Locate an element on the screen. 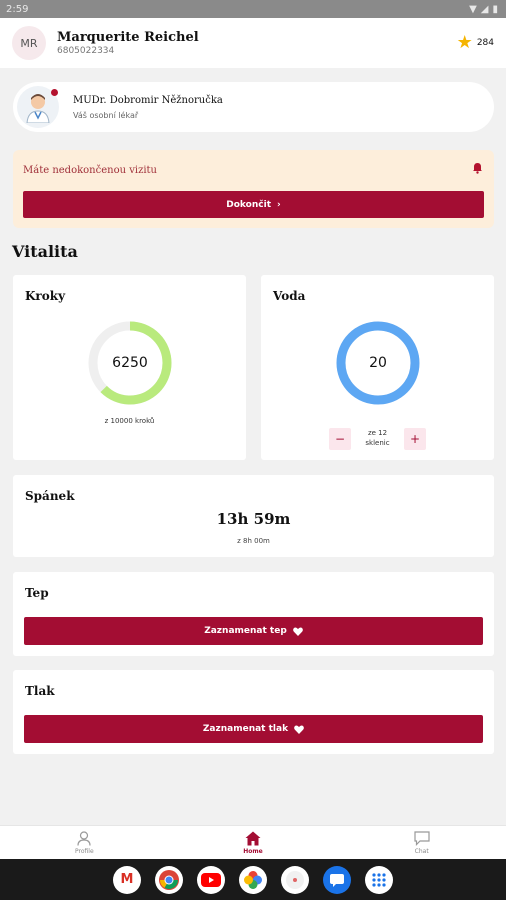  steps-goal: z 10000 kroků is located at coordinates (129, 421).